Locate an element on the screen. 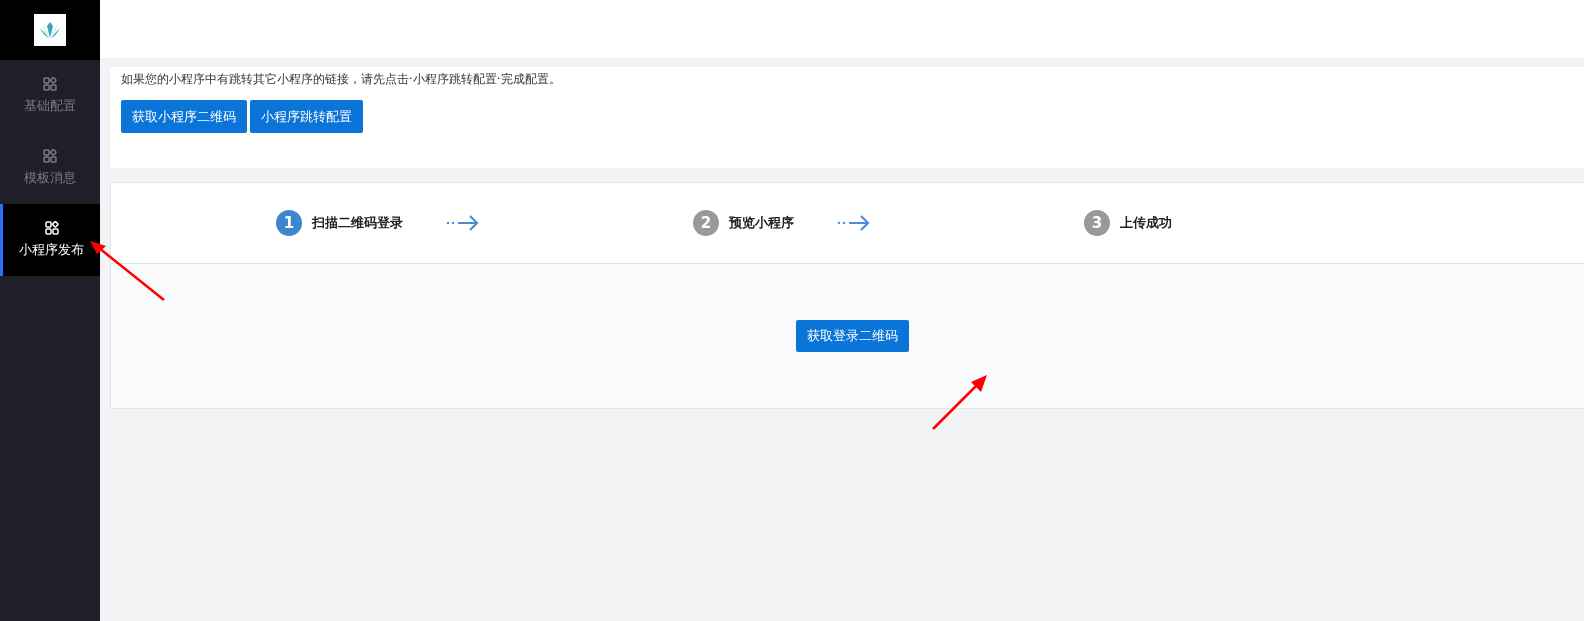 The height and width of the screenshot is (621, 1584). action-button: 小程序跳转配置 is located at coordinates (306, 116).